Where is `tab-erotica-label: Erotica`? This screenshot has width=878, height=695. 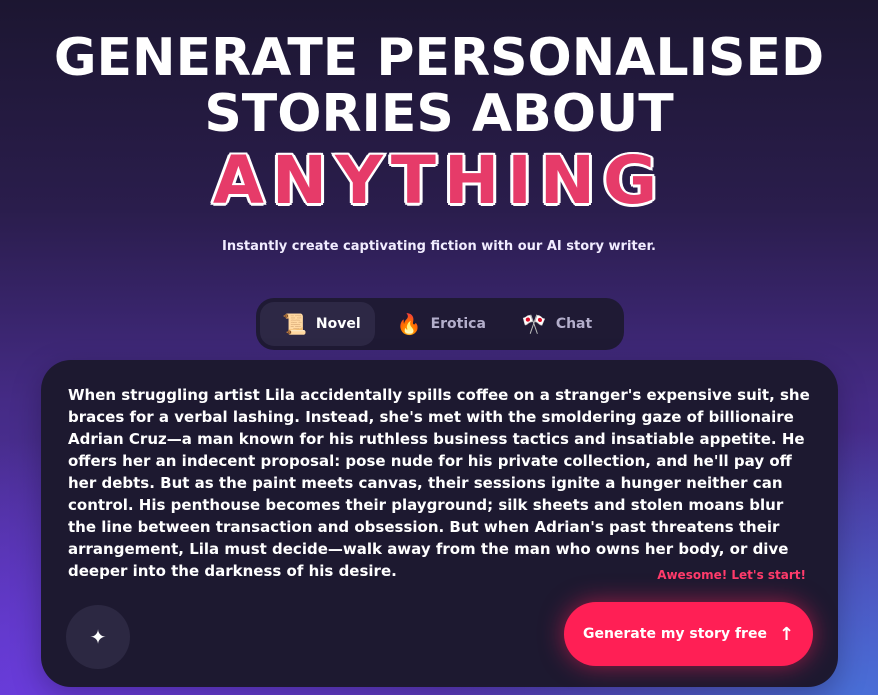
tab-erotica-label: Erotica is located at coordinates (458, 324).